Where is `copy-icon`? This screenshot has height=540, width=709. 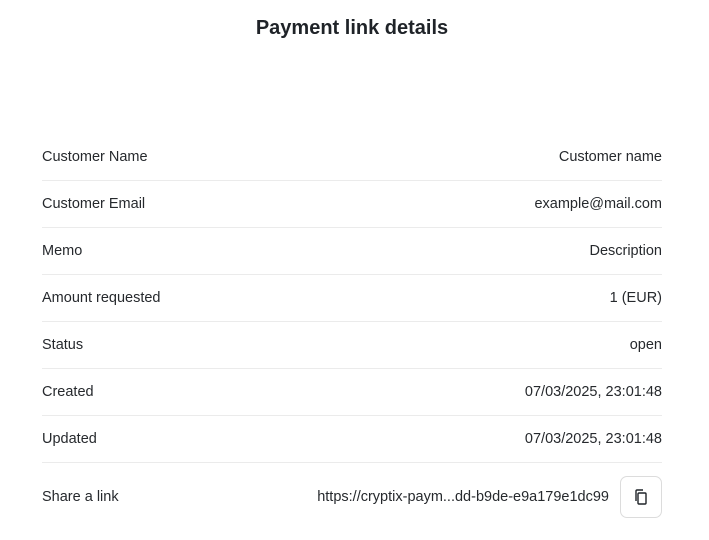
copy-icon is located at coordinates (641, 497).